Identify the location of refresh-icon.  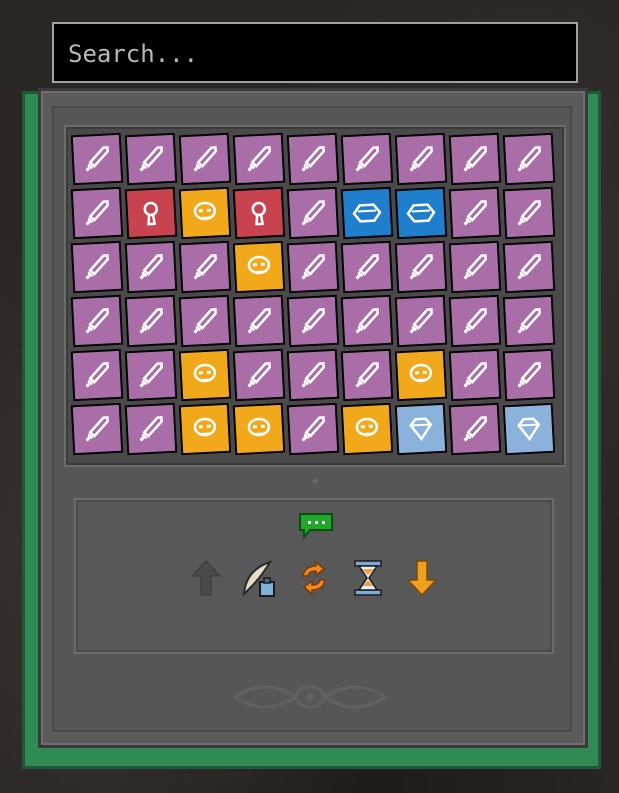
(314, 578).